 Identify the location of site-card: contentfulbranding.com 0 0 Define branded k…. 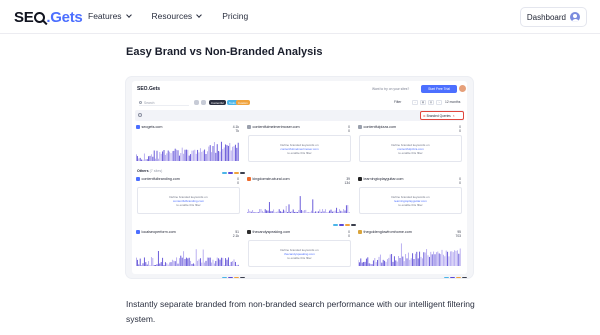
(187, 202).